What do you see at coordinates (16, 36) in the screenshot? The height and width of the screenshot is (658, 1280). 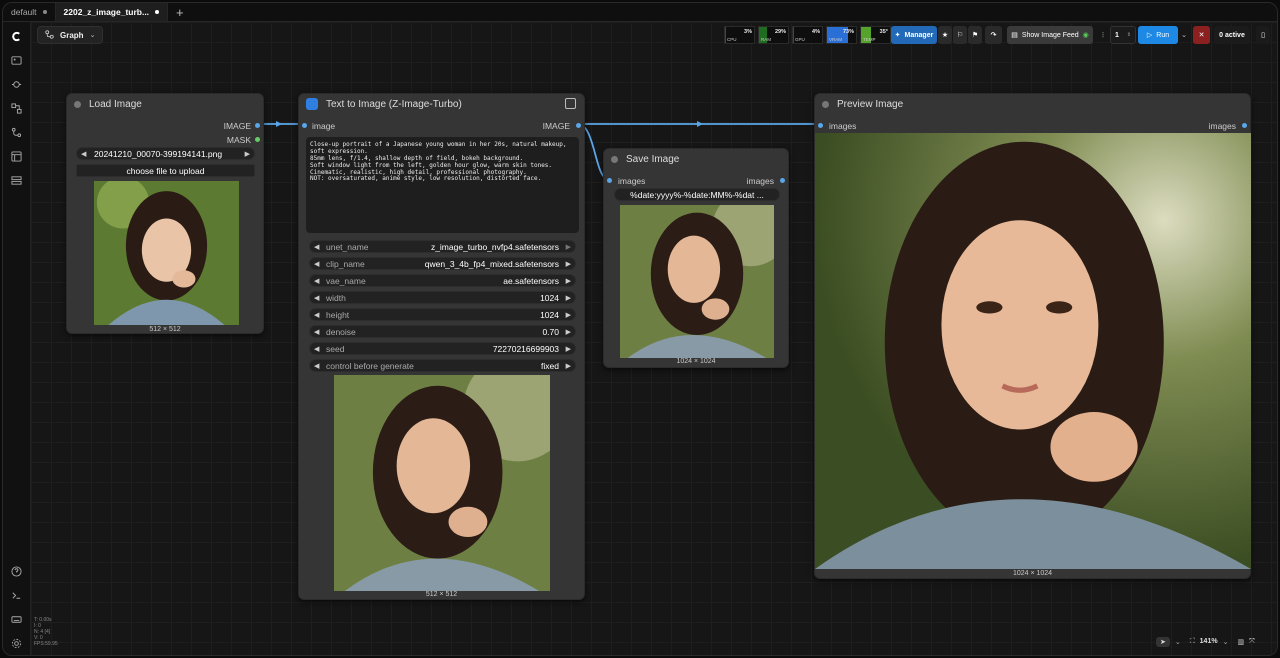 I see `comfy-logo-icon` at bounding box center [16, 36].